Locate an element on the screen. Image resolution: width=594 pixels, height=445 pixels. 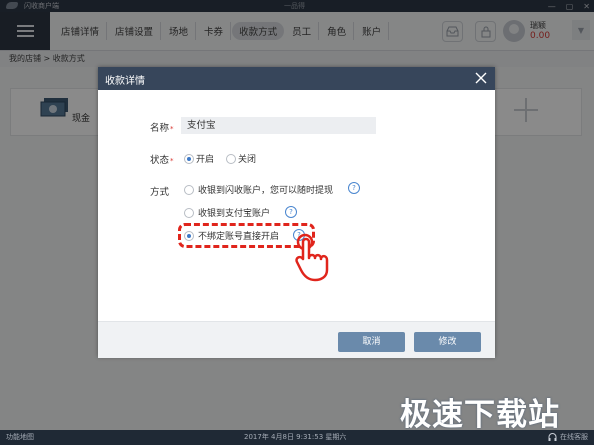
status-bar: 功能地图 2017年 4月8日 9:31:53 星期六 在线客服 is located at coordinates (297, 437).